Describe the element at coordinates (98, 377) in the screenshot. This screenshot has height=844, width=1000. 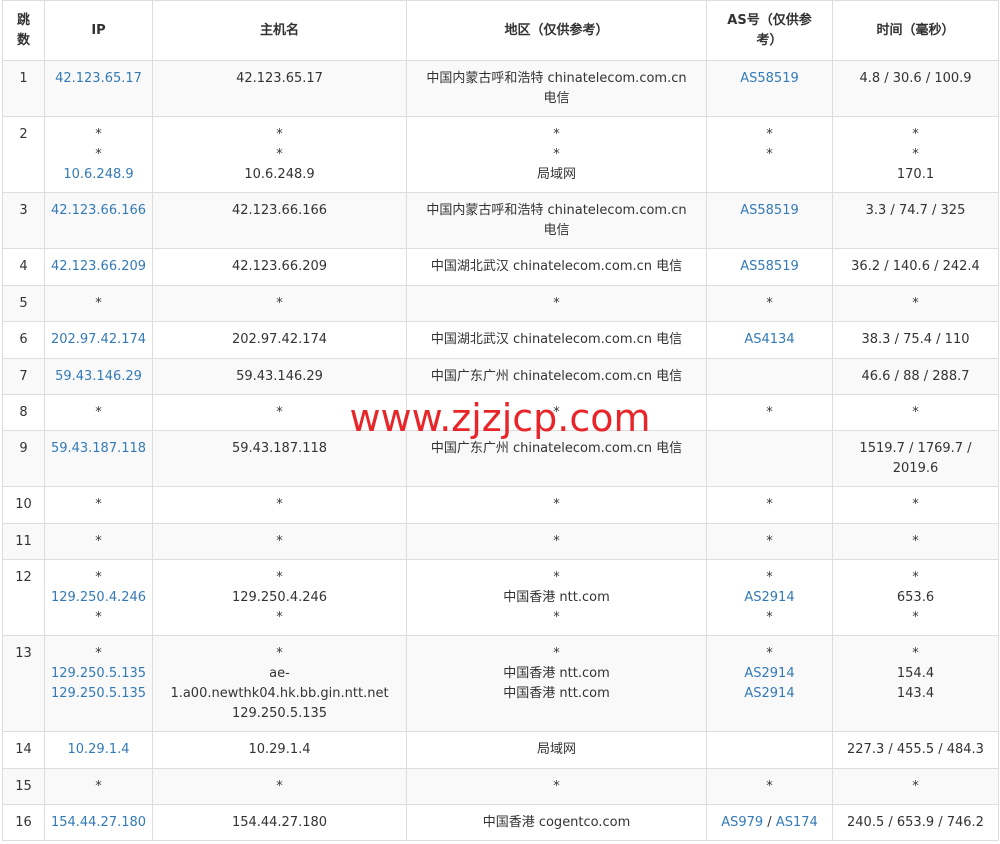
I see `ip-cell-line: 59.43.146.29` at that location.